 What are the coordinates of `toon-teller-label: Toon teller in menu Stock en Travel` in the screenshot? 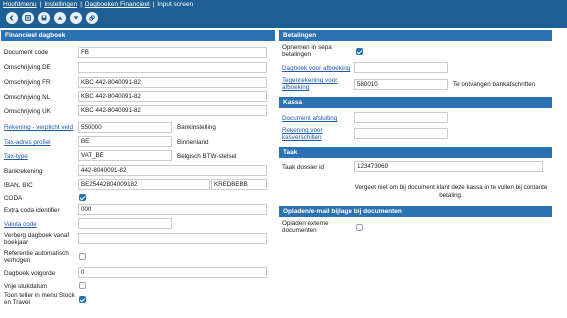 It's located at (39, 299).